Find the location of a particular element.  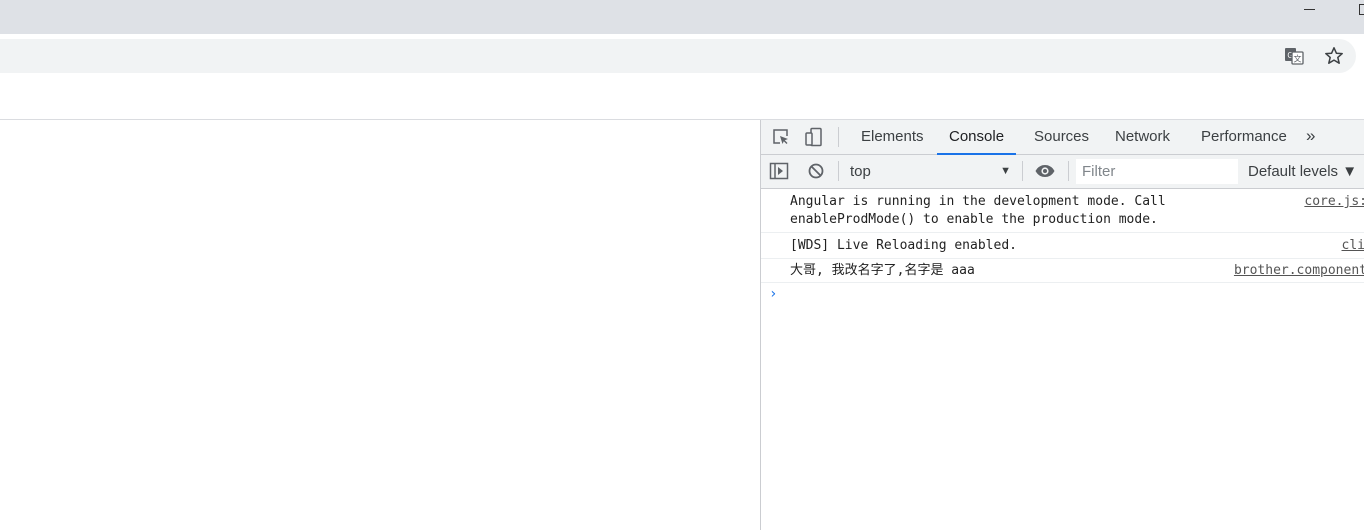

translate-icon: G 文 is located at coordinates (1294, 56).